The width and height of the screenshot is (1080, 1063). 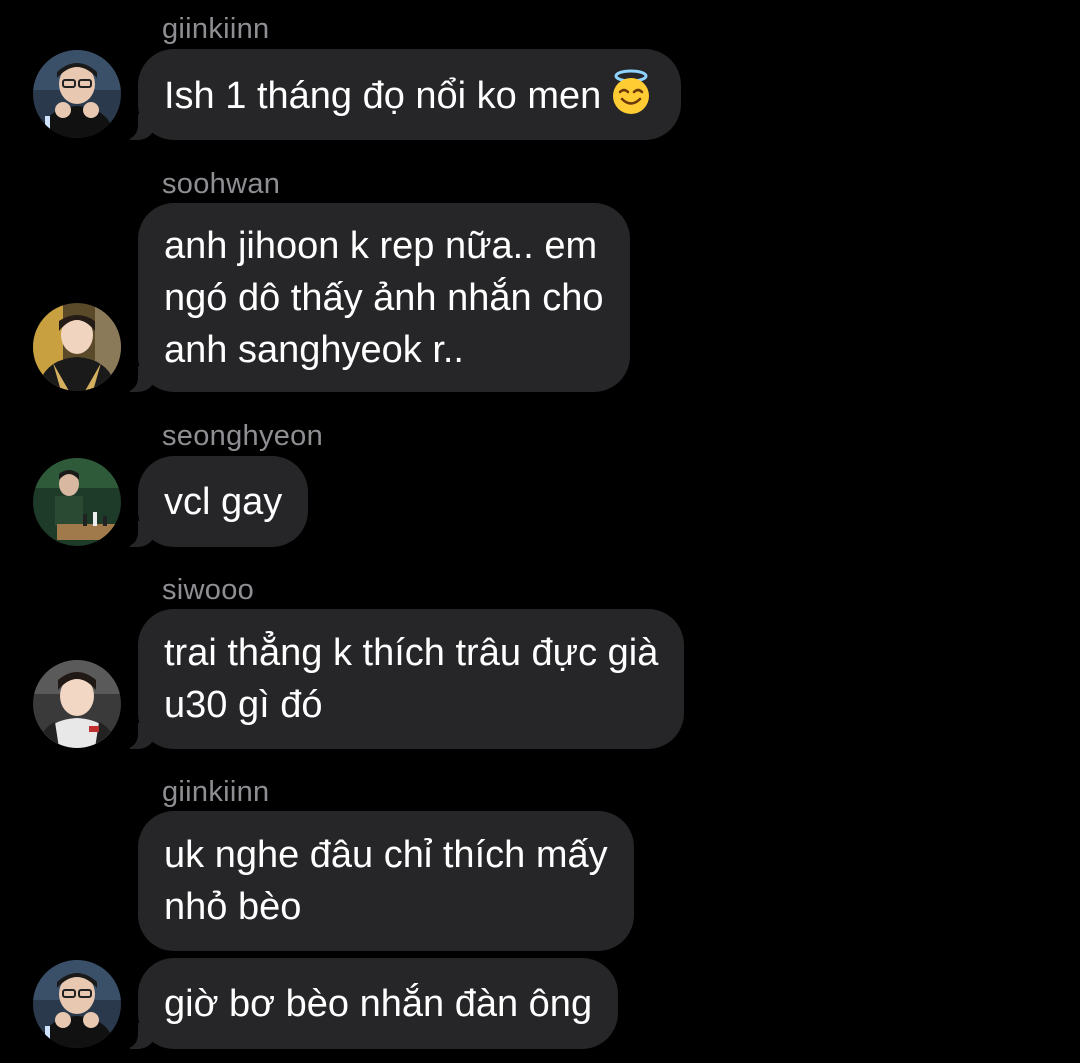 I want to click on sender-name: seonghyeon, so click(x=242, y=436).